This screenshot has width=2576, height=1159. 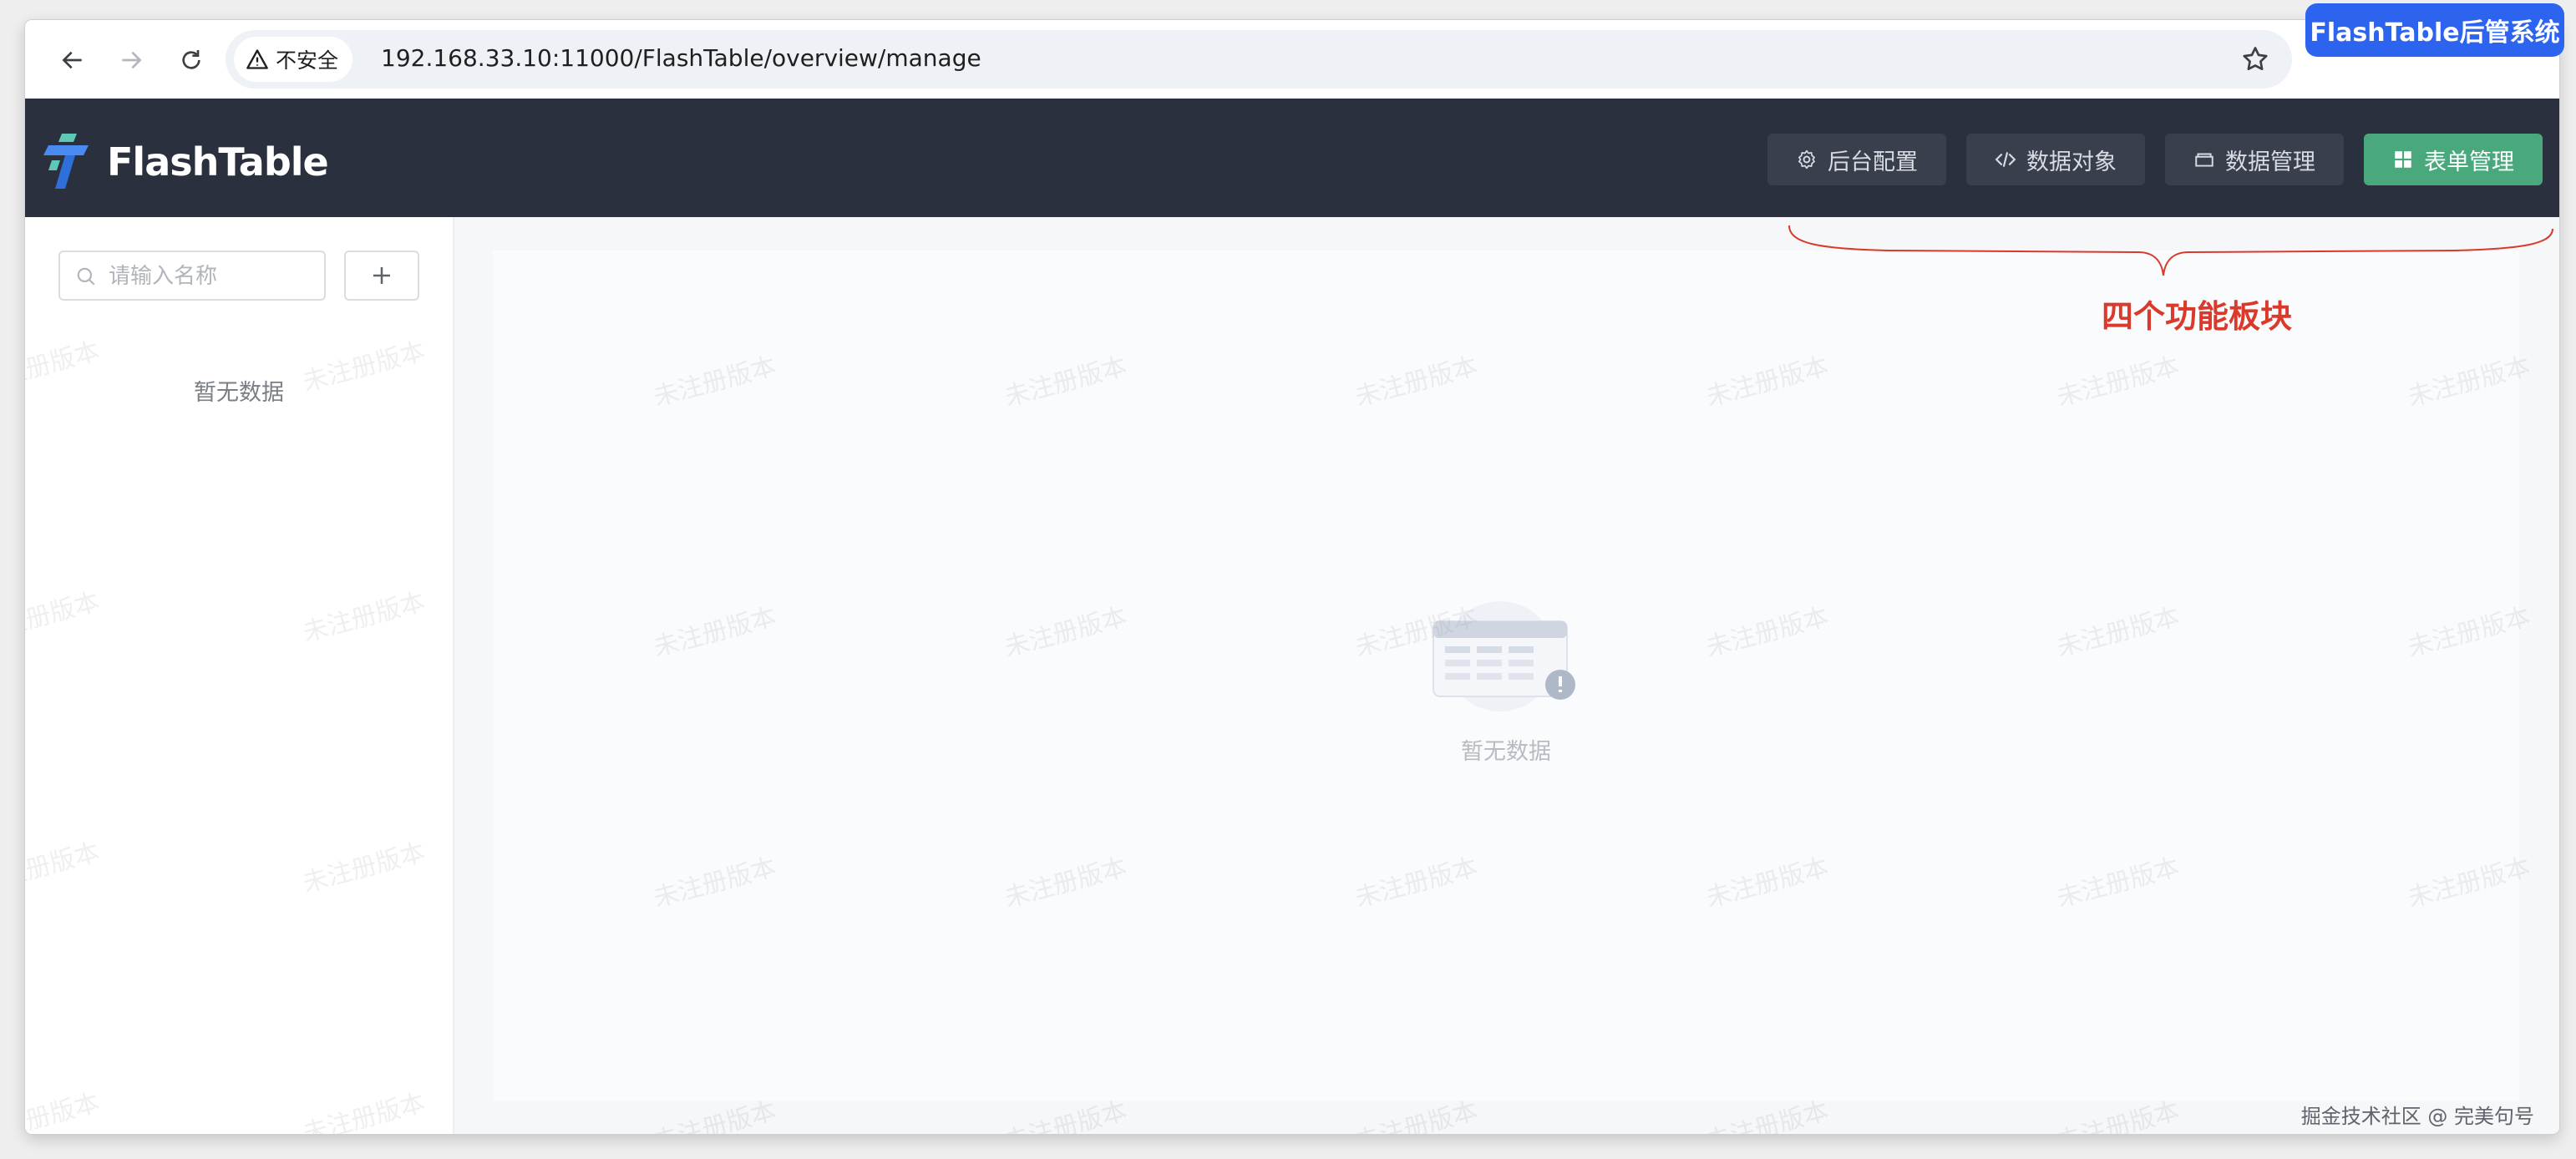 I want to click on app-logo: FlashTable, so click(x=184, y=162).